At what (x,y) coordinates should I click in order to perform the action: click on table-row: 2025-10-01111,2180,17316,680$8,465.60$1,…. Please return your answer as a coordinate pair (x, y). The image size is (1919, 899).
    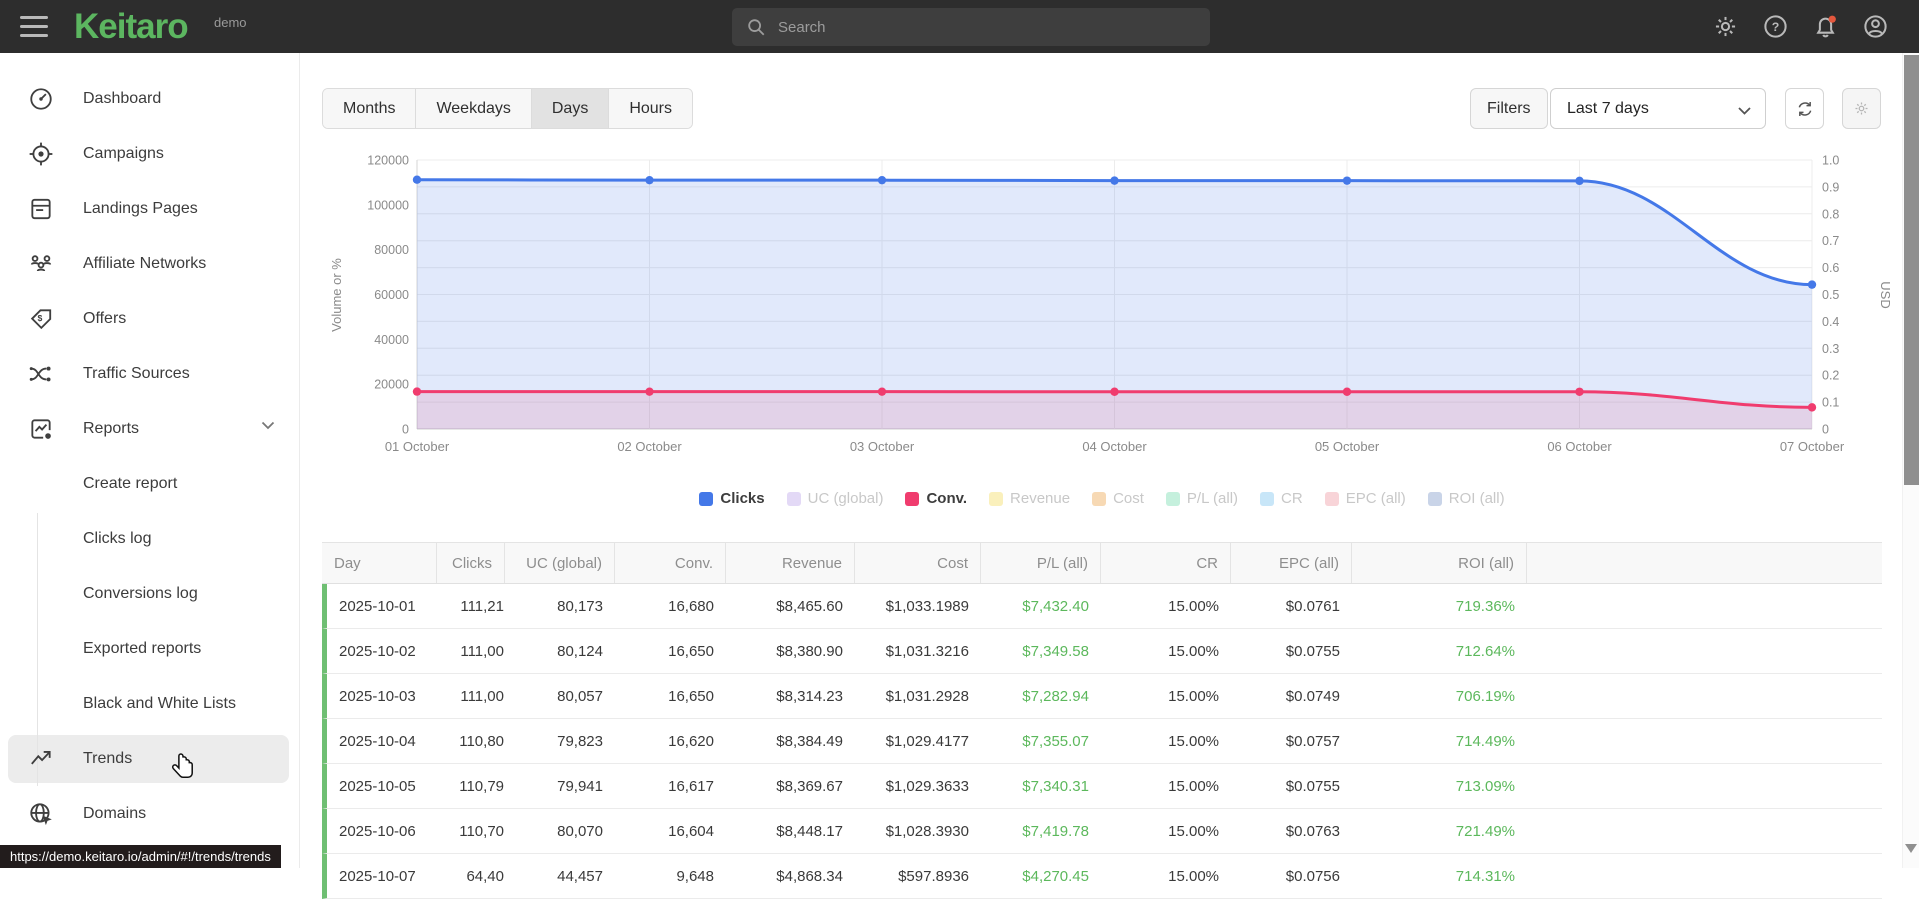
    Looking at the image, I should click on (1102, 606).